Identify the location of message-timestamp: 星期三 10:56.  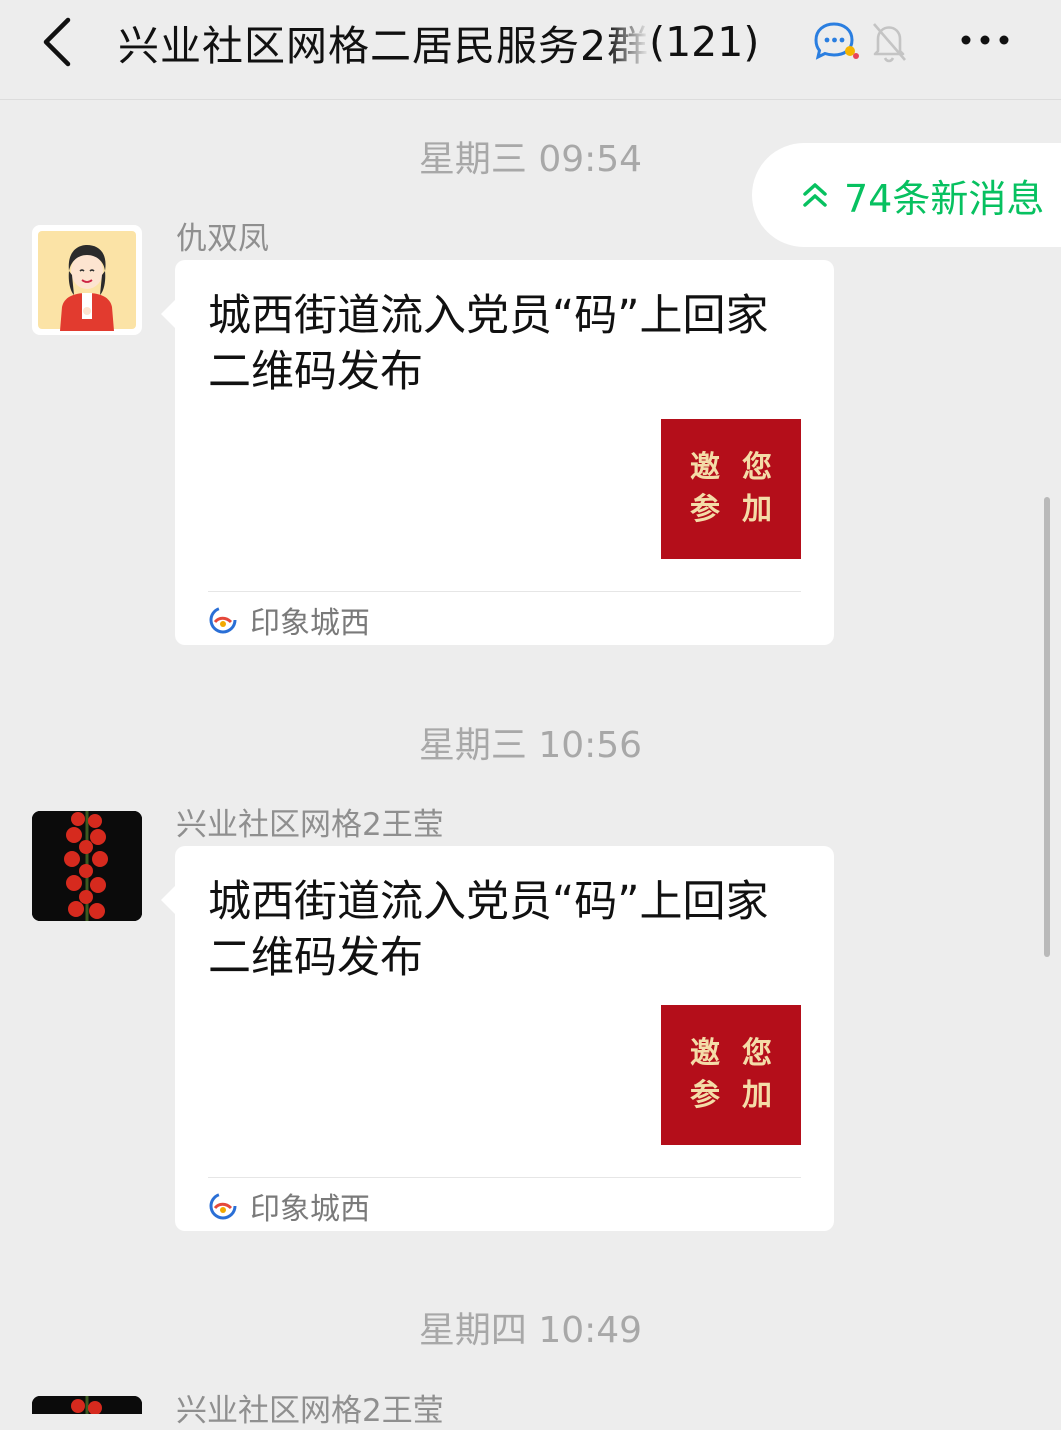
(530, 745).